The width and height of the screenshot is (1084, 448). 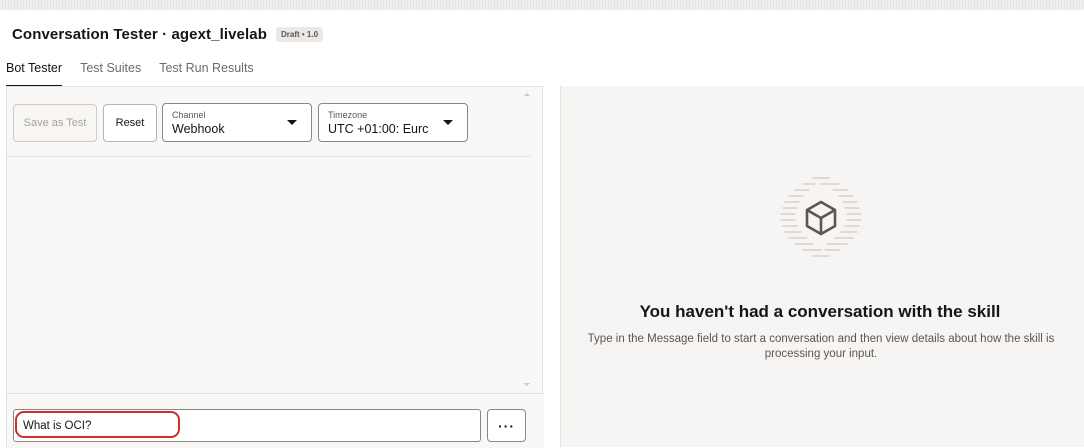 I want to click on timezone-select: Timezone UTC +01:00: Eurc, so click(x=393, y=122).